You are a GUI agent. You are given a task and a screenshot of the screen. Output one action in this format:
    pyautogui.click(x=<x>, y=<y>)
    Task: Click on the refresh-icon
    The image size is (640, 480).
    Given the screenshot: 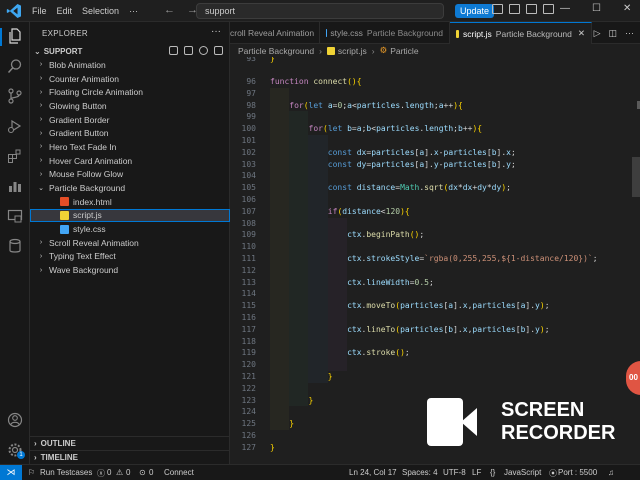 What is the action you would take?
    pyautogui.click(x=203, y=50)
    